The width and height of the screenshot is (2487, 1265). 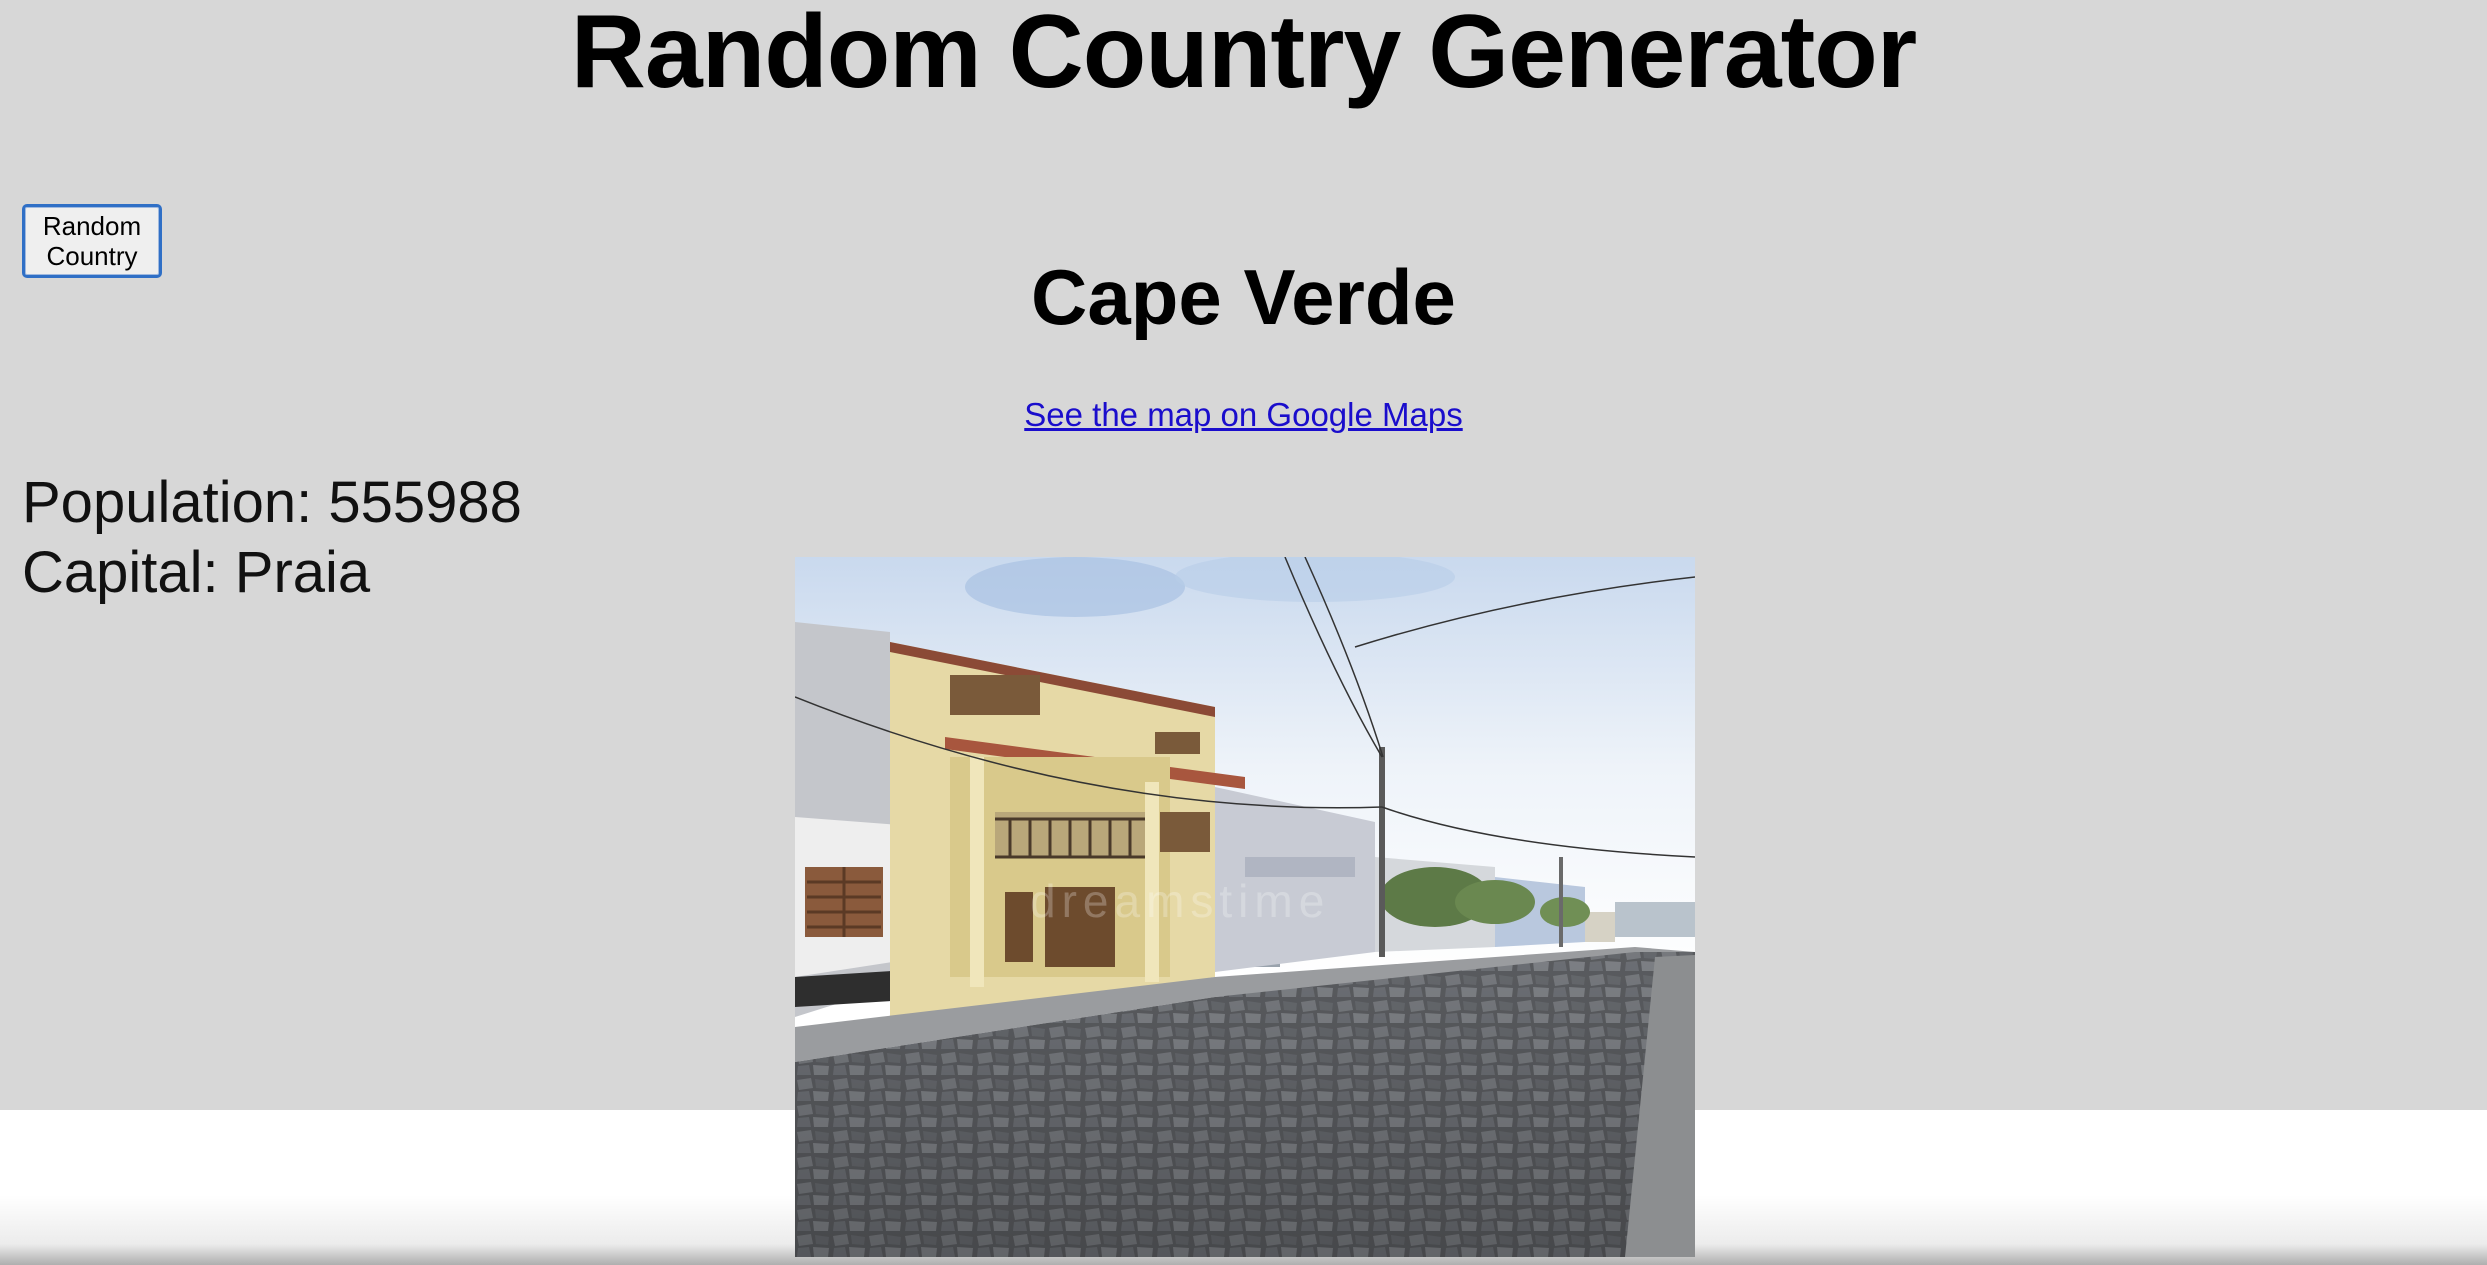 What do you see at coordinates (120, 572) in the screenshot?
I see `capital-label: Capital:` at bounding box center [120, 572].